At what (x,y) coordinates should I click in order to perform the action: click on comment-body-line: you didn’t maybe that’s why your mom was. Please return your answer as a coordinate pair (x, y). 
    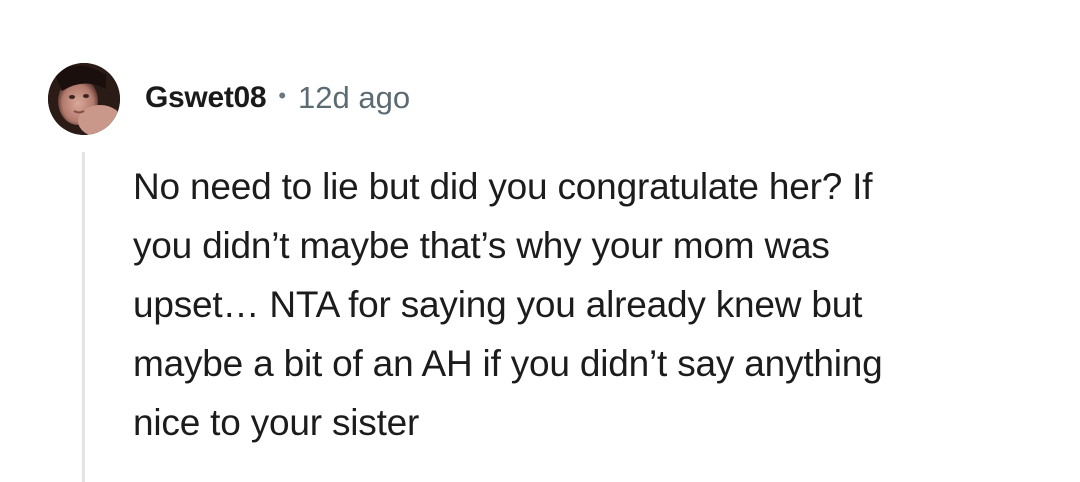
    Looking at the image, I should click on (481, 245).